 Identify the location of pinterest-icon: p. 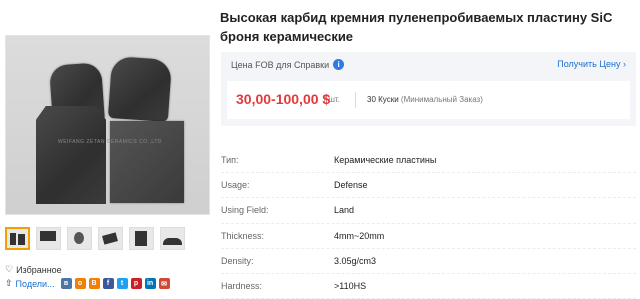
(136, 283).